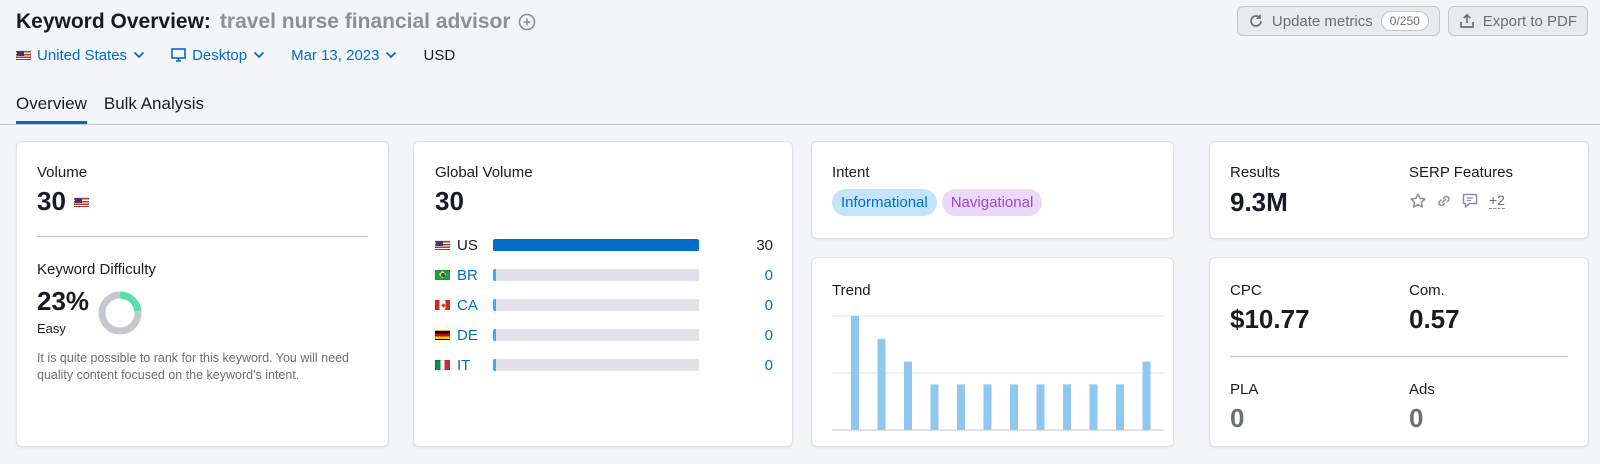 The width and height of the screenshot is (1600, 464). Describe the element at coordinates (1461, 172) in the screenshot. I see `serp-features-label: SERP Features` at that location.